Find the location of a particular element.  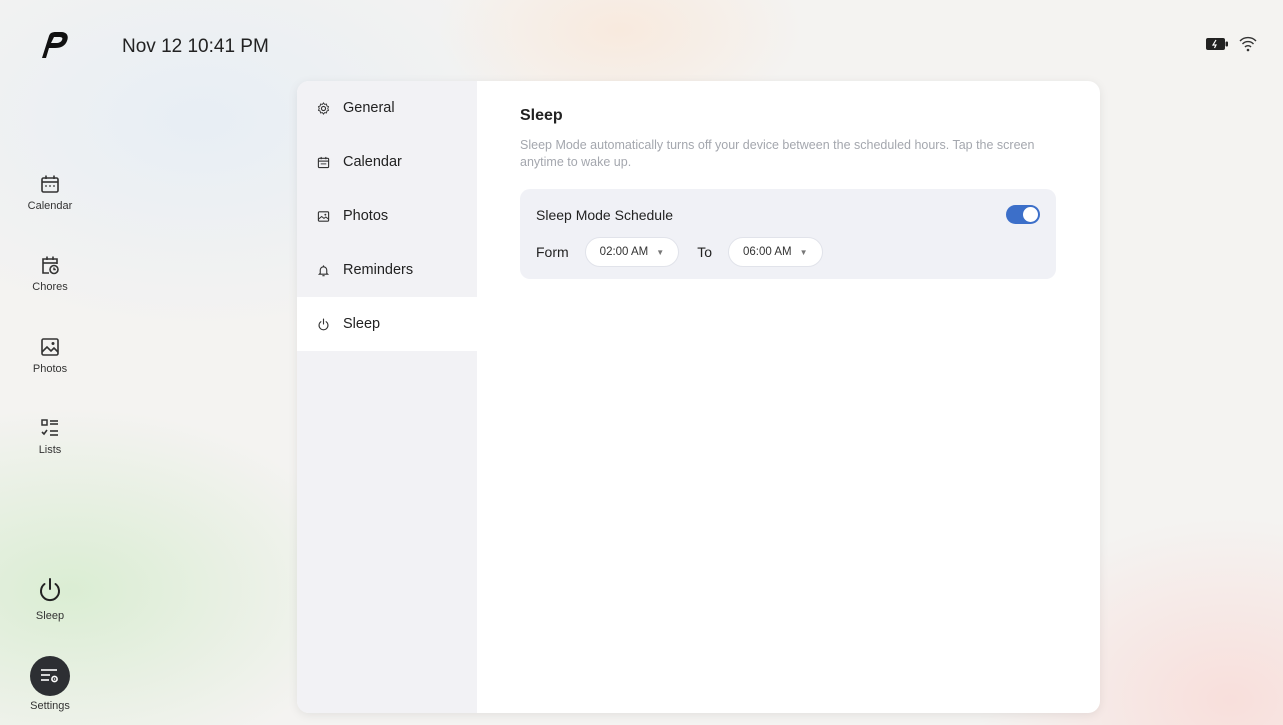

chores-icon is located at coordinates (50, 265).